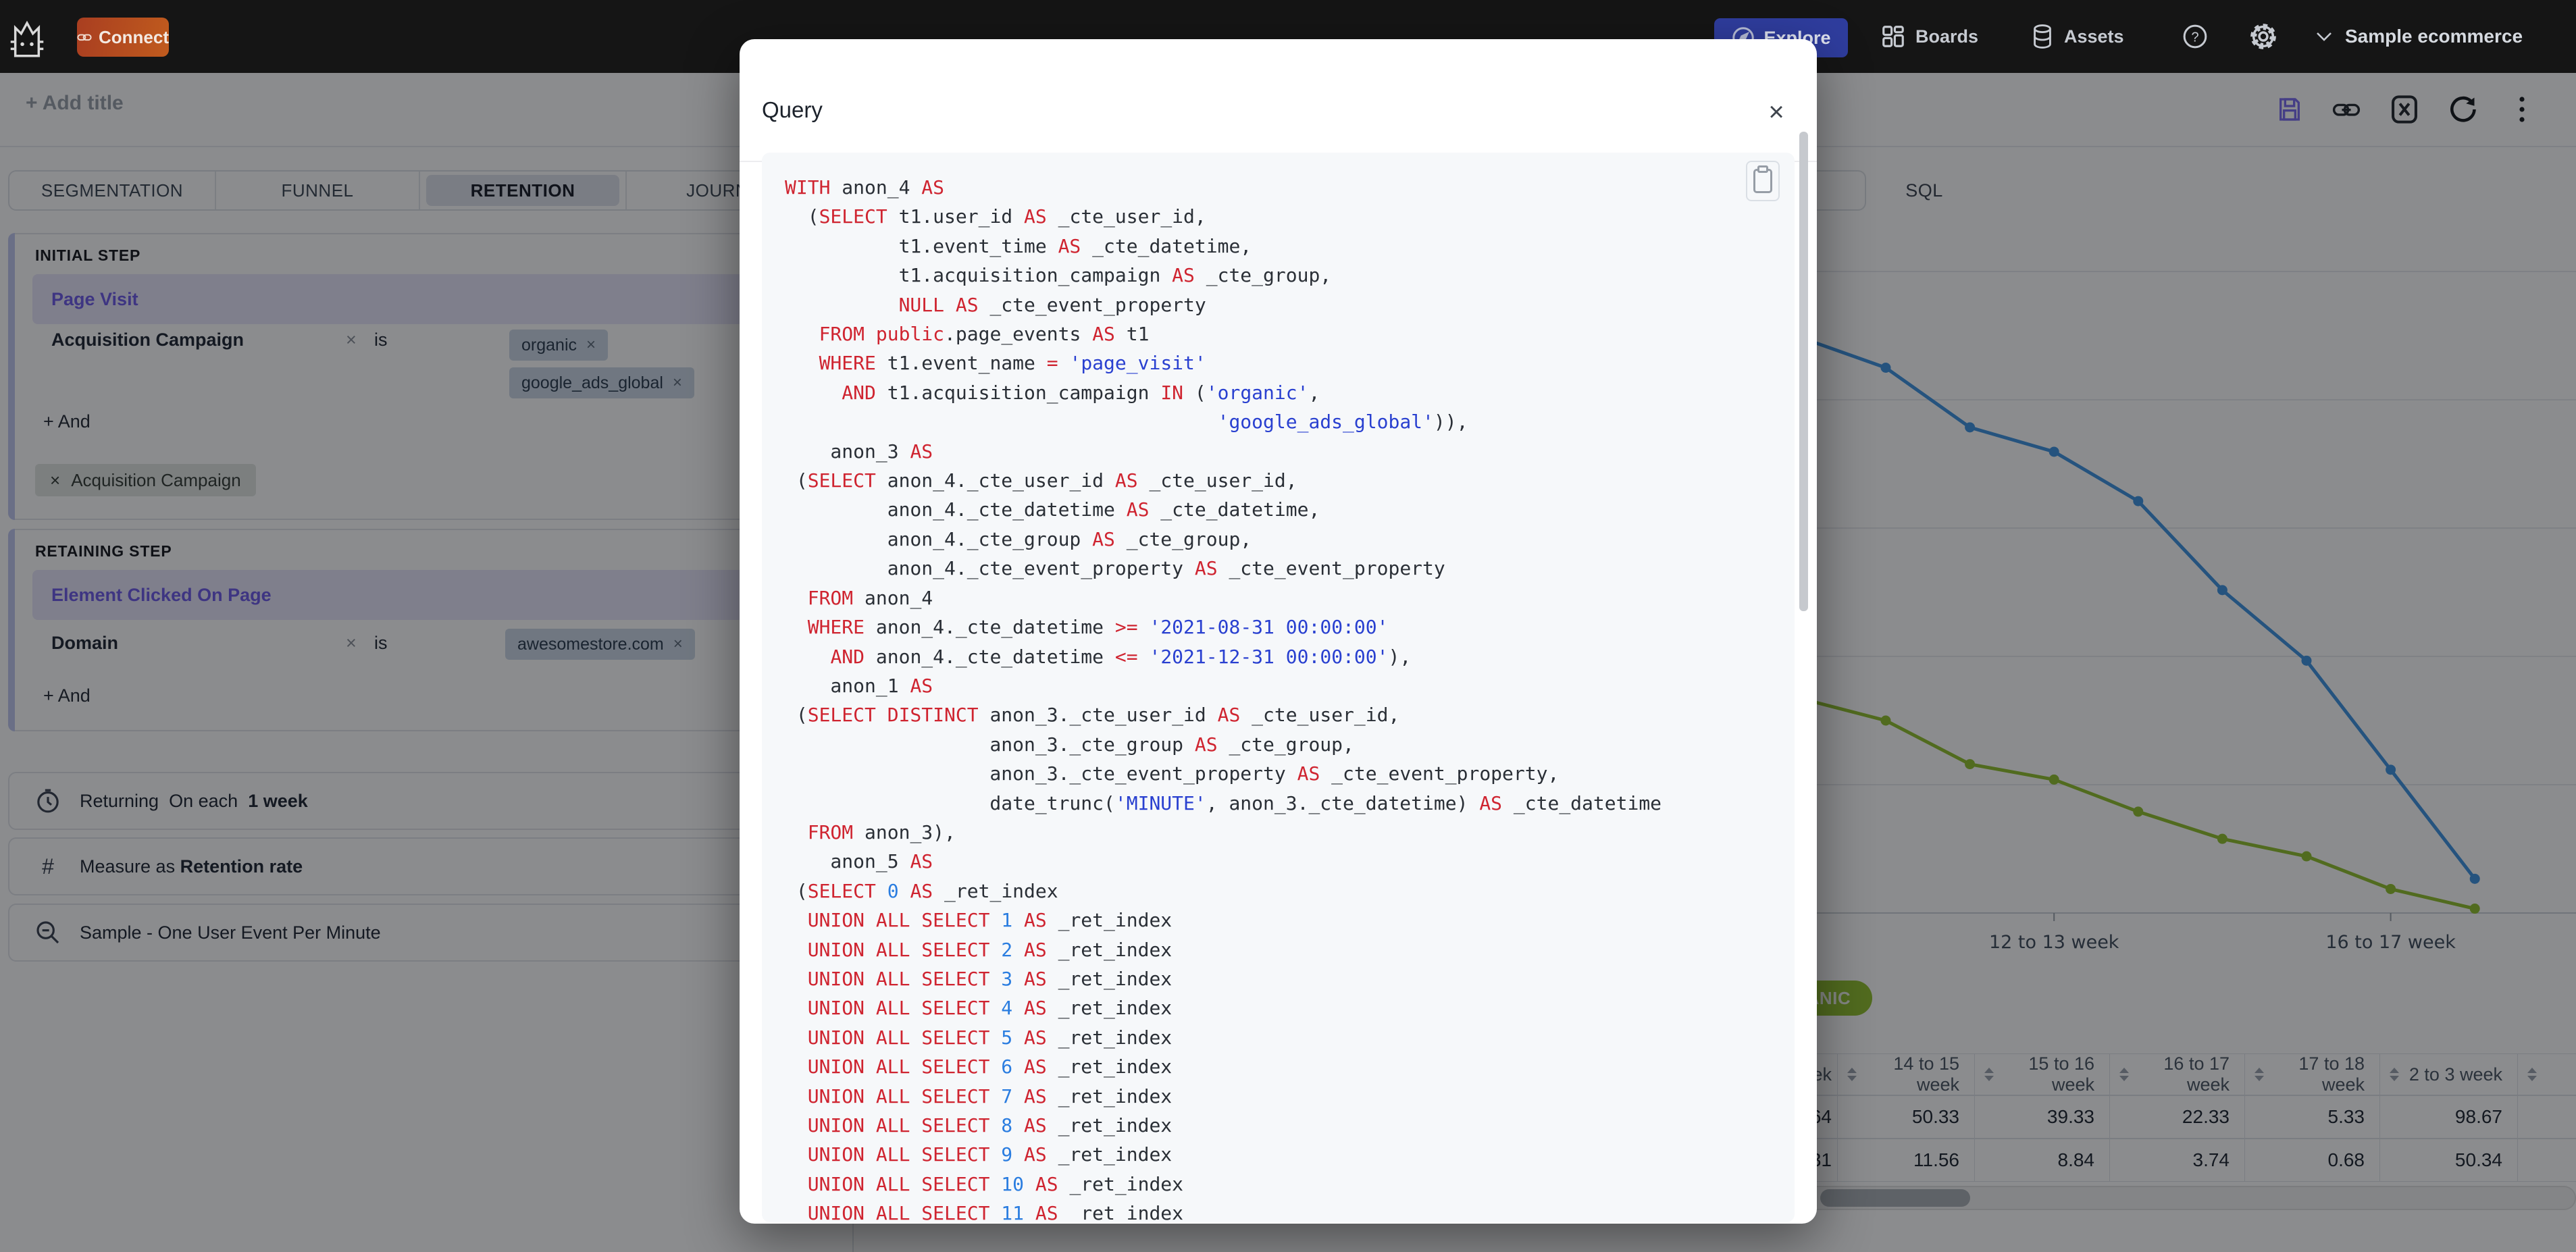 This screenshot has height=1252, width=2576. I want to click on nav-assets: Assets, so click(2077, 36).